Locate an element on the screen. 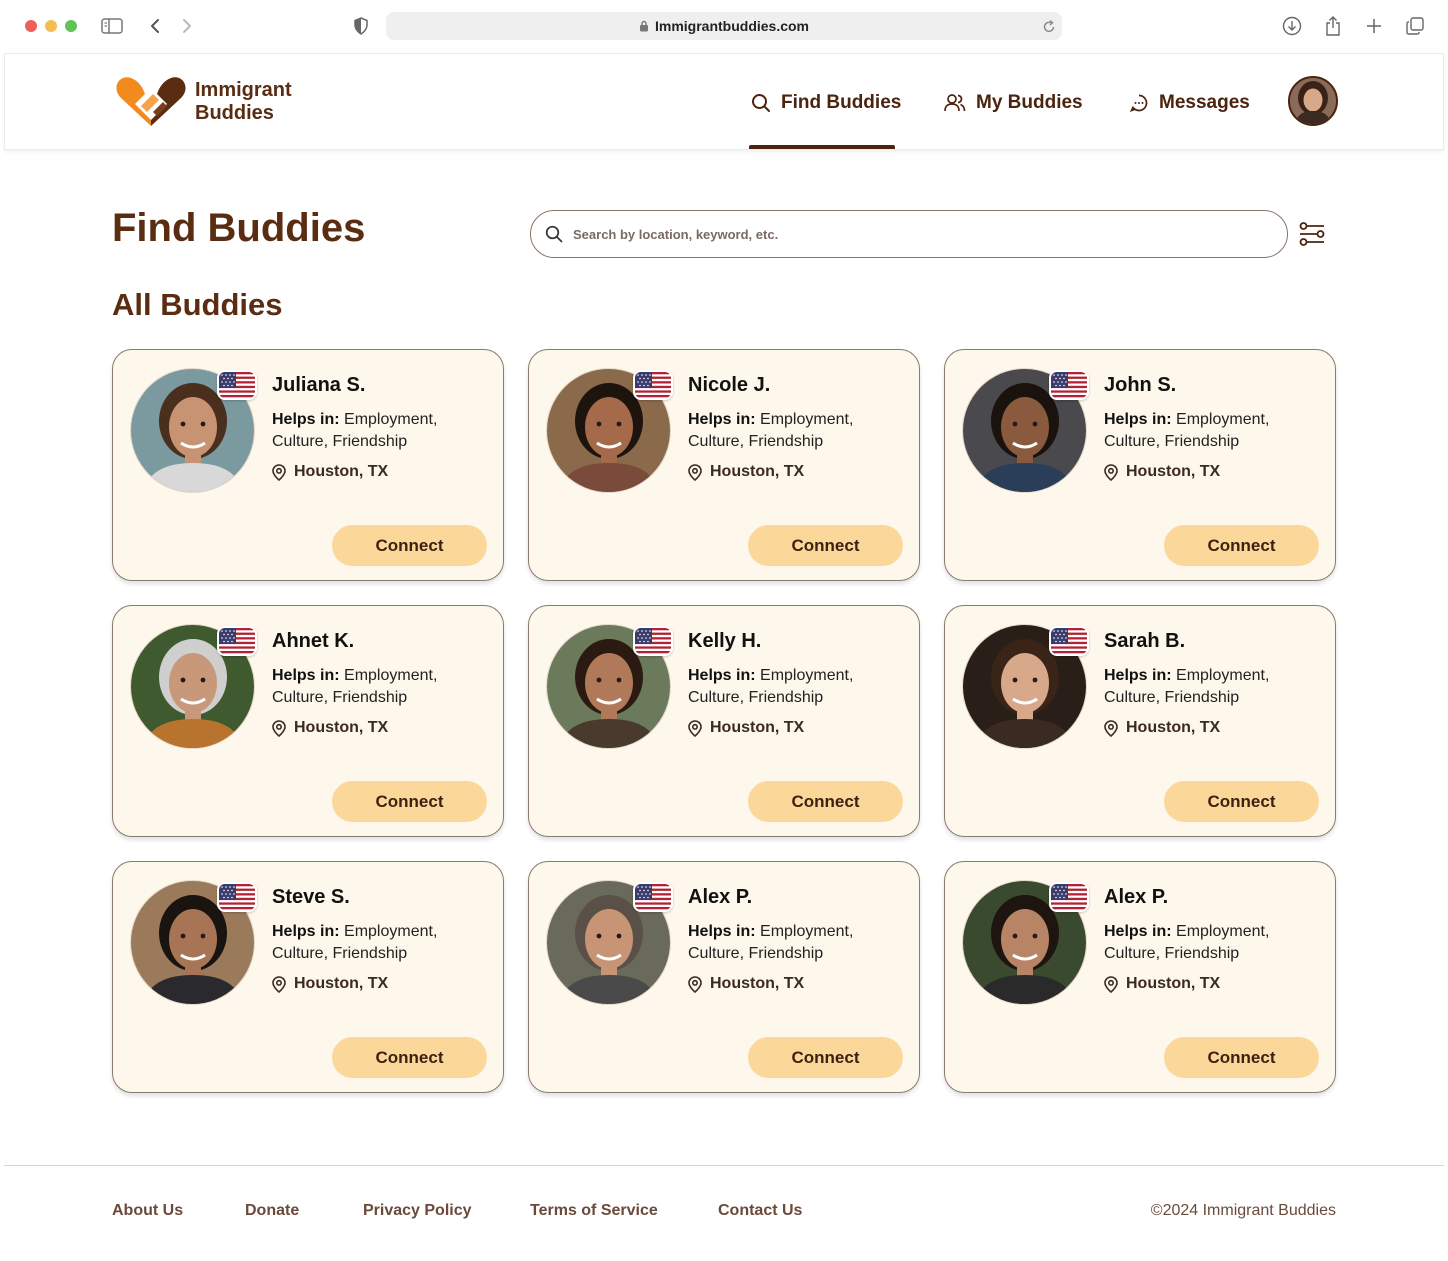 The width and height of the screenshot is (1448, 1261). privacy-shield-icon is located at coordinates (361, 26).